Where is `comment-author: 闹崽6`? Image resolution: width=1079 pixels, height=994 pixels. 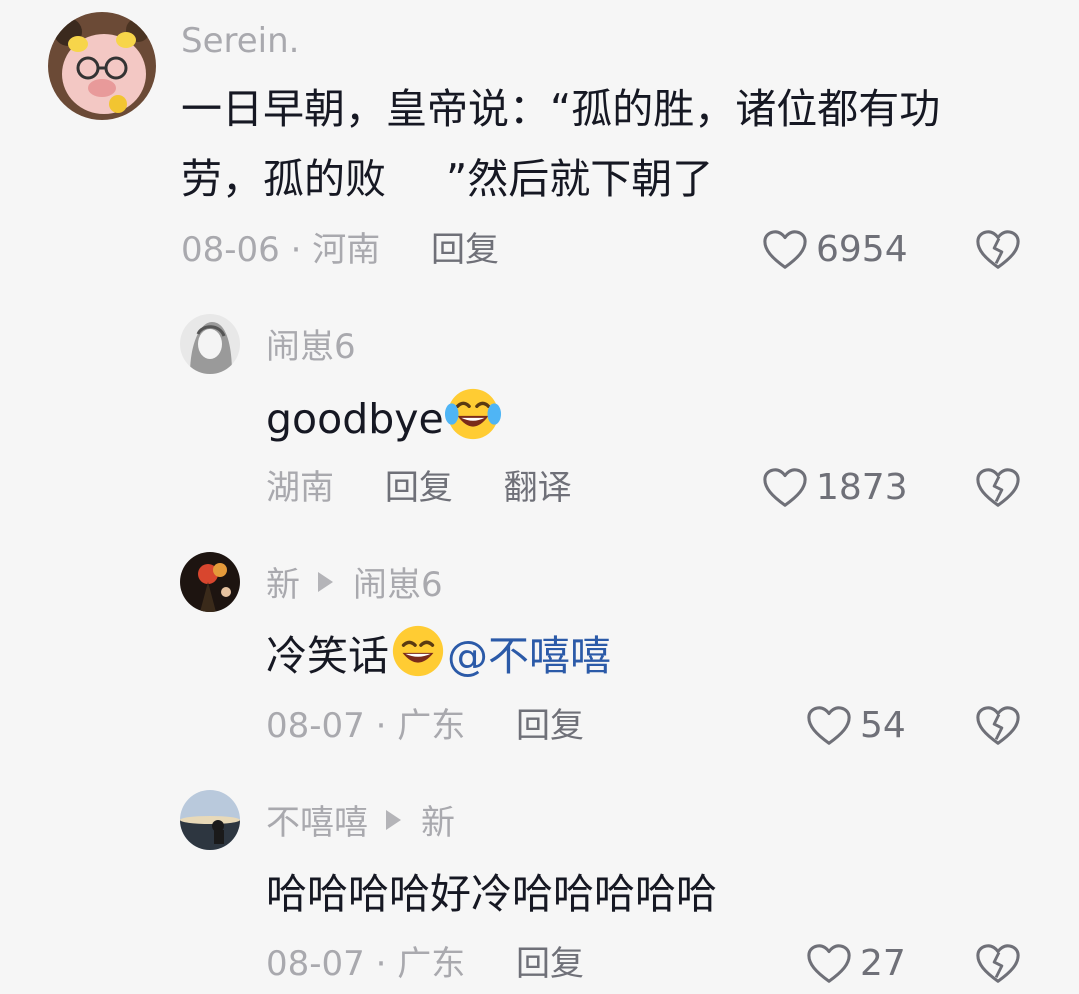
comment-author: 闹崽6 is located at coordinates (311, 347).